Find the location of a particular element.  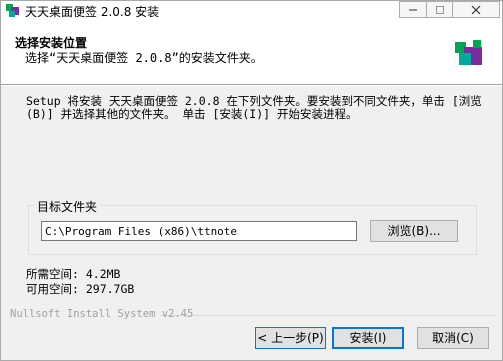

maximize-icon is located at coordinates (439, 9).